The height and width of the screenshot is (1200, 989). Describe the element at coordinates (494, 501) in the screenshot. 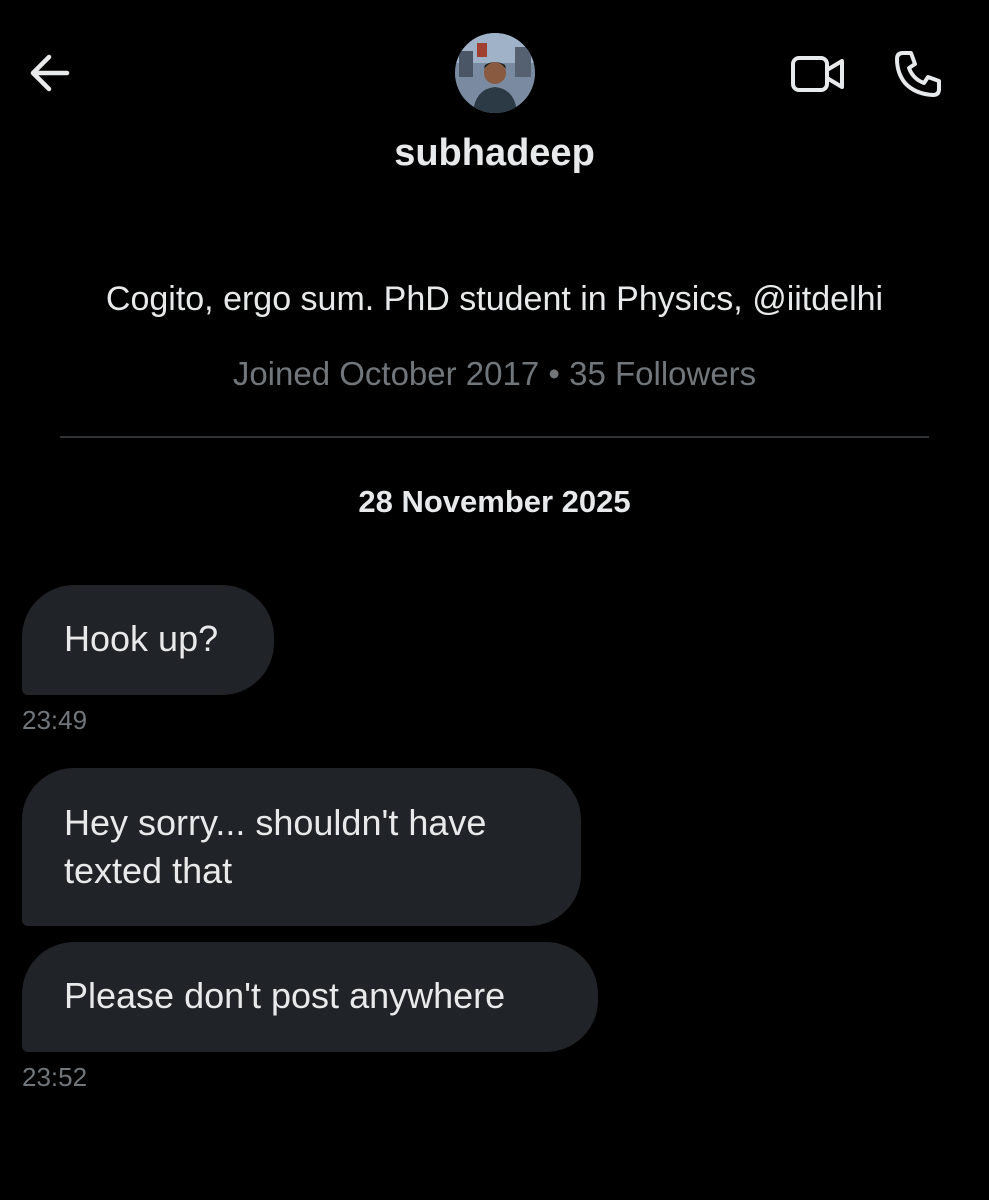

I see `date-separator: 28 November 2025` at that location.